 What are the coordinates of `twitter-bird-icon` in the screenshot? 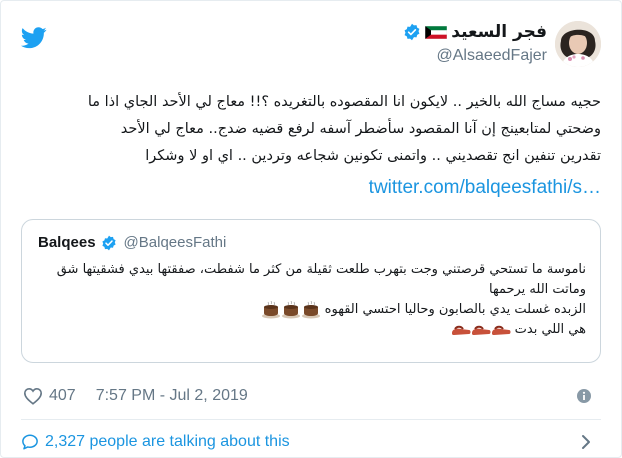 It's located at (34, 38).